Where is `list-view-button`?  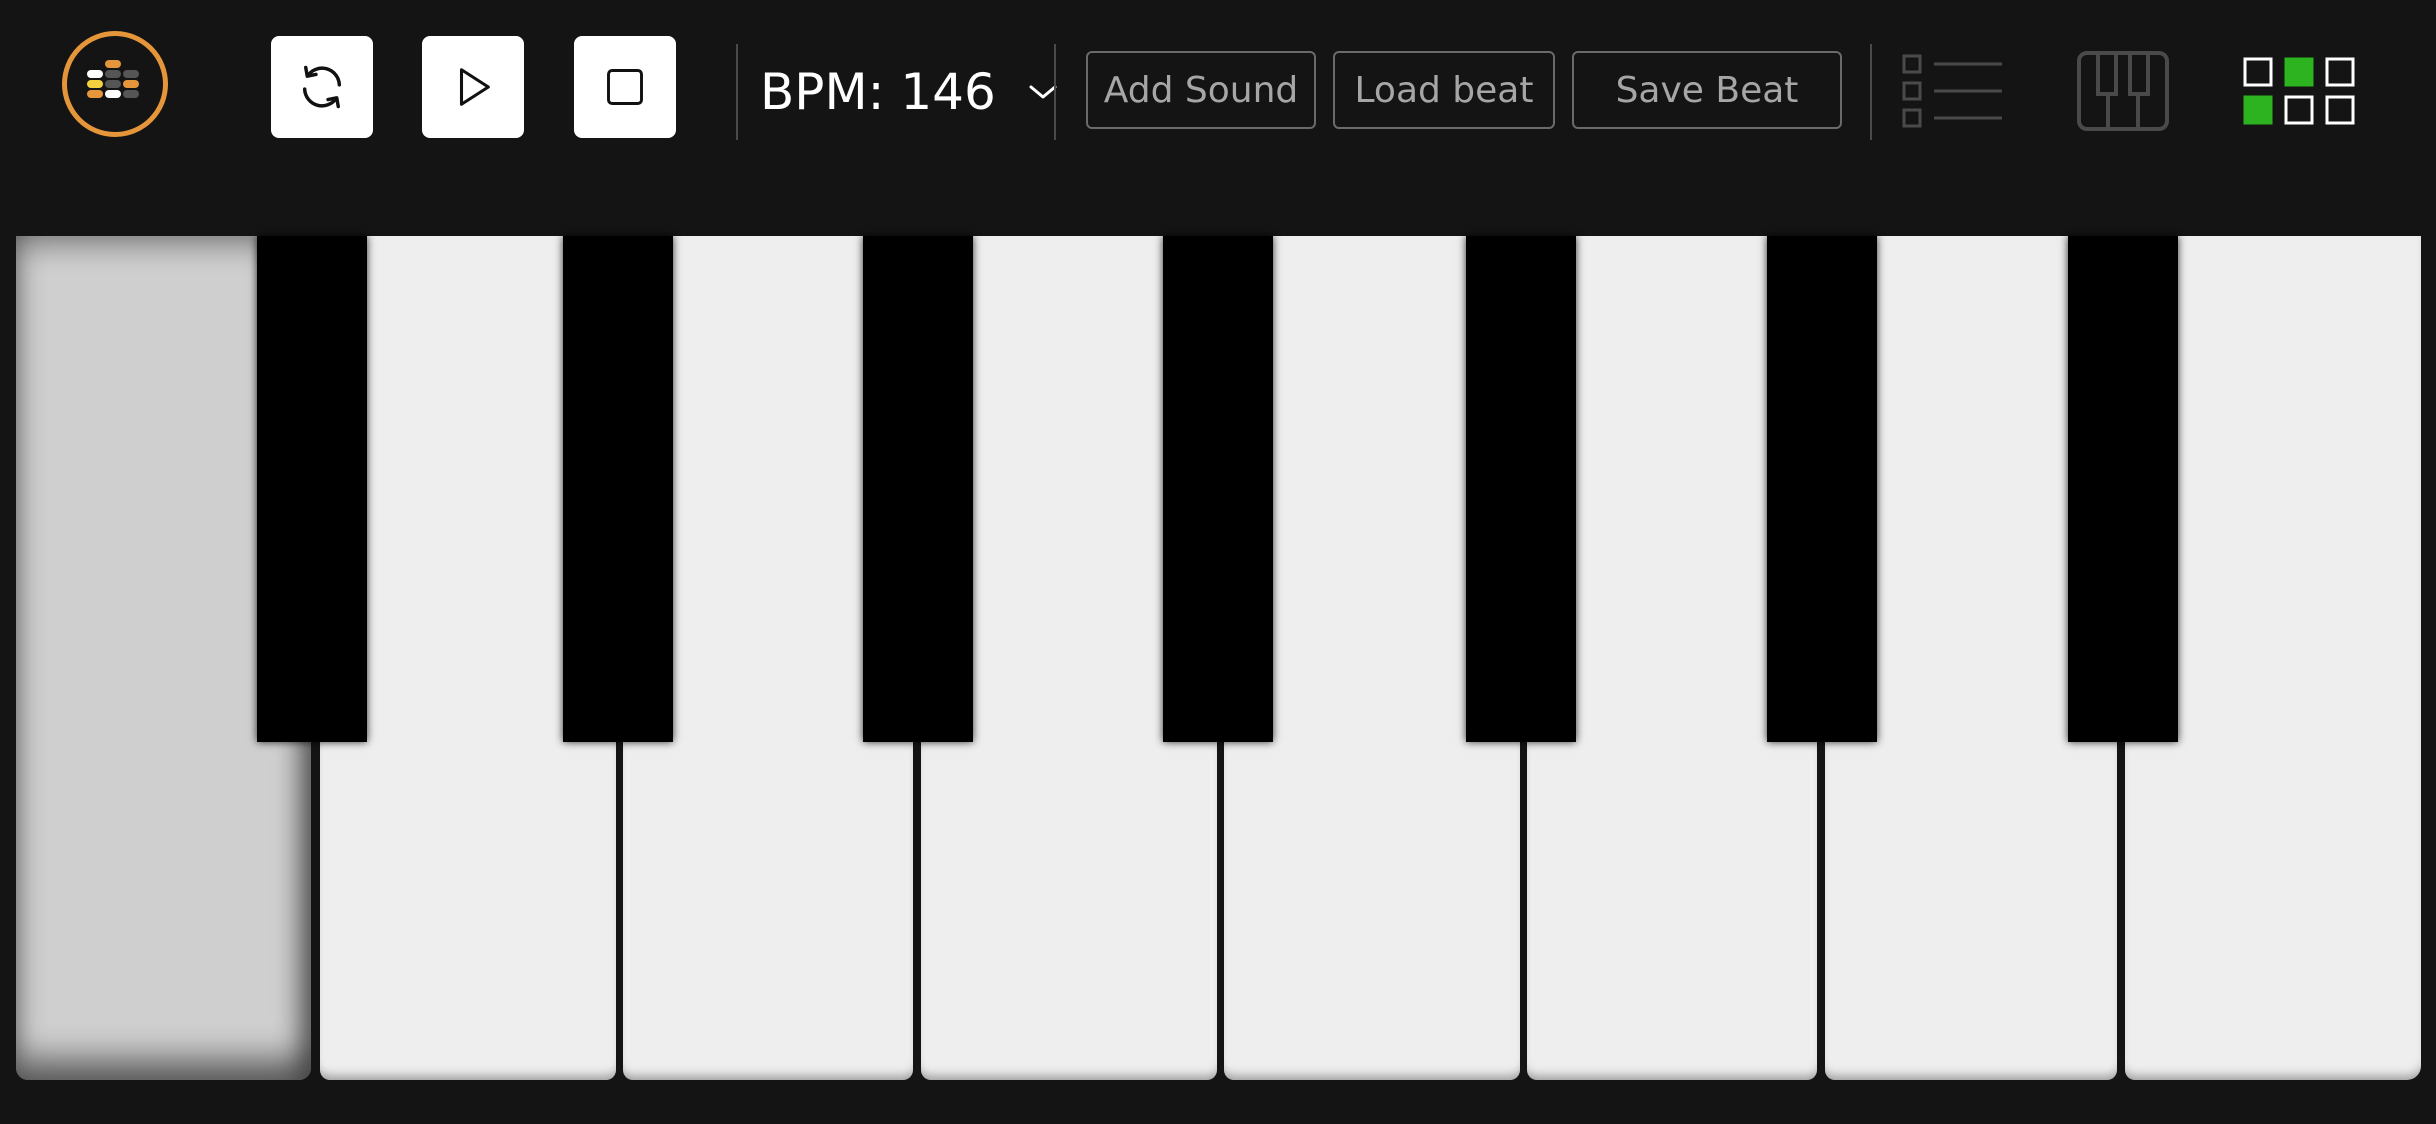
list-view-button is located at coordinates (1953, 93).